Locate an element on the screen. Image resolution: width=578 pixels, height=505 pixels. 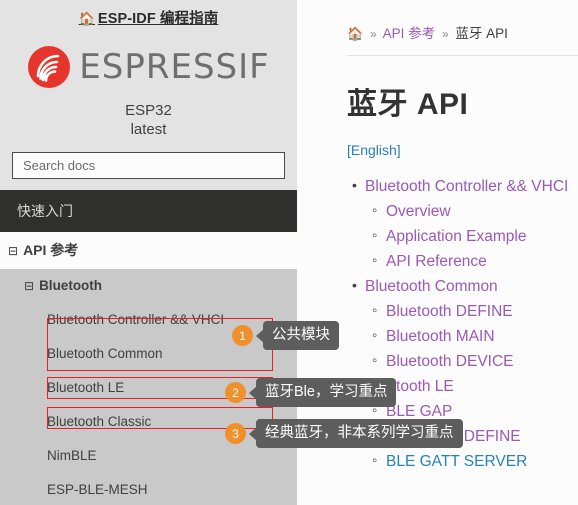
toc-item: Bluetooth MAIN is located at coordinates (437, 336).